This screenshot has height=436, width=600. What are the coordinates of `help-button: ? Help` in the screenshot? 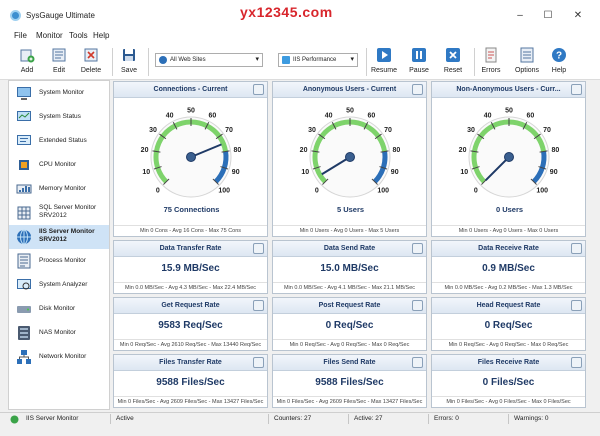 It's located at (559, 62).